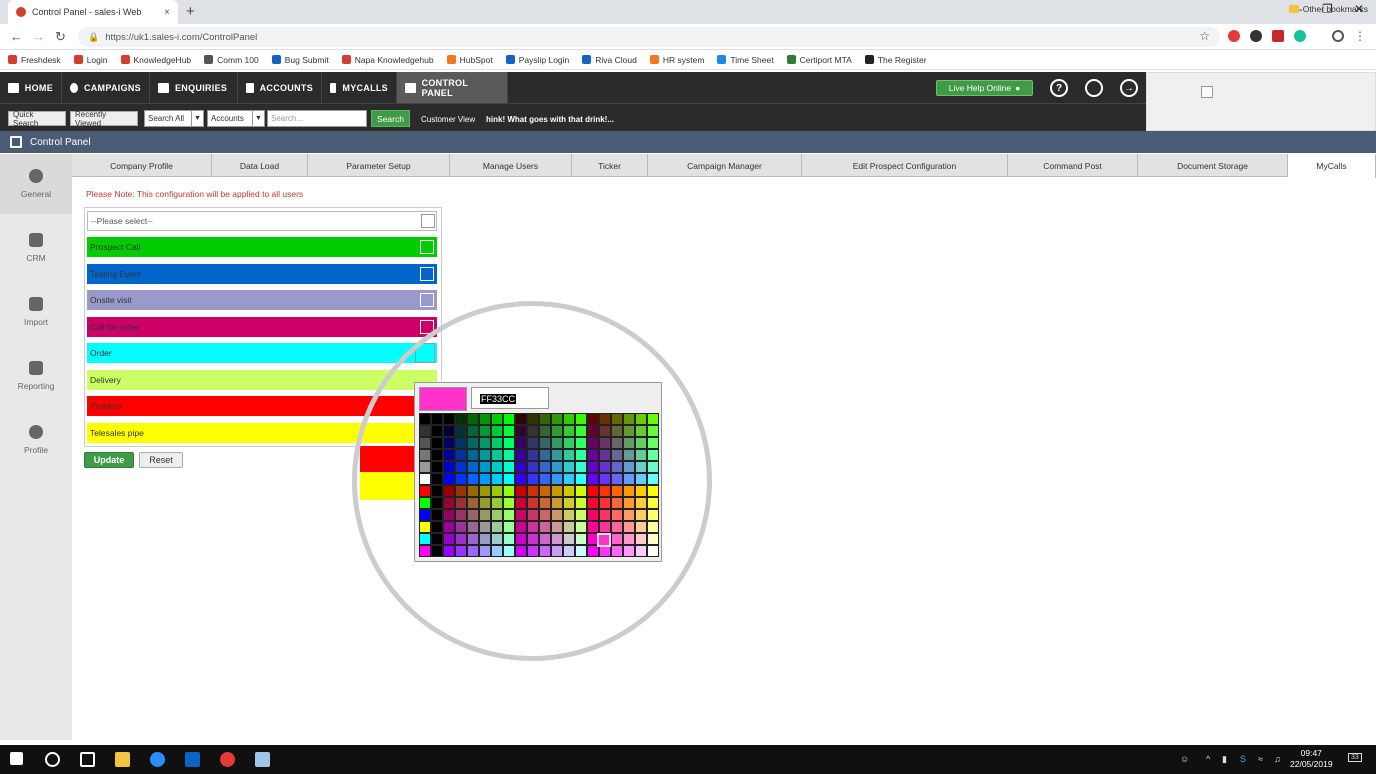 This screenshot has height=774, width=1376. I want to click on bookmark-item: Login, so click(90, 60).